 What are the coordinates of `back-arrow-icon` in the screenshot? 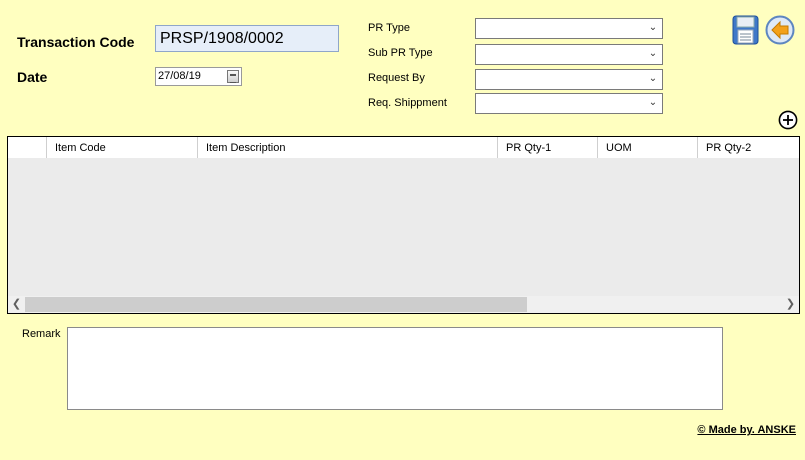 It's located at (780, 30).